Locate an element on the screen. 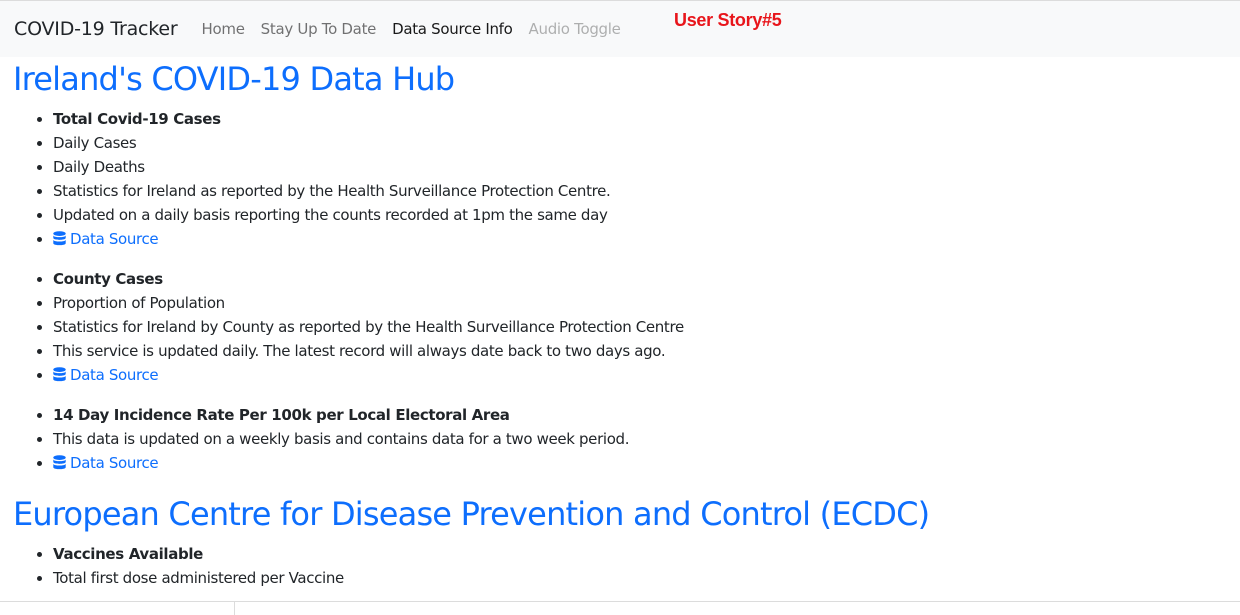  nav-link-home: Home is located at coordinates (223, 29).